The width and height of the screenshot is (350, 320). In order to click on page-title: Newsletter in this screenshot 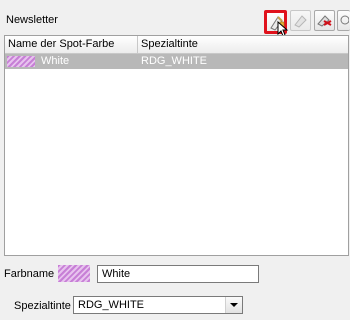, I will do `click(32, 20)`.